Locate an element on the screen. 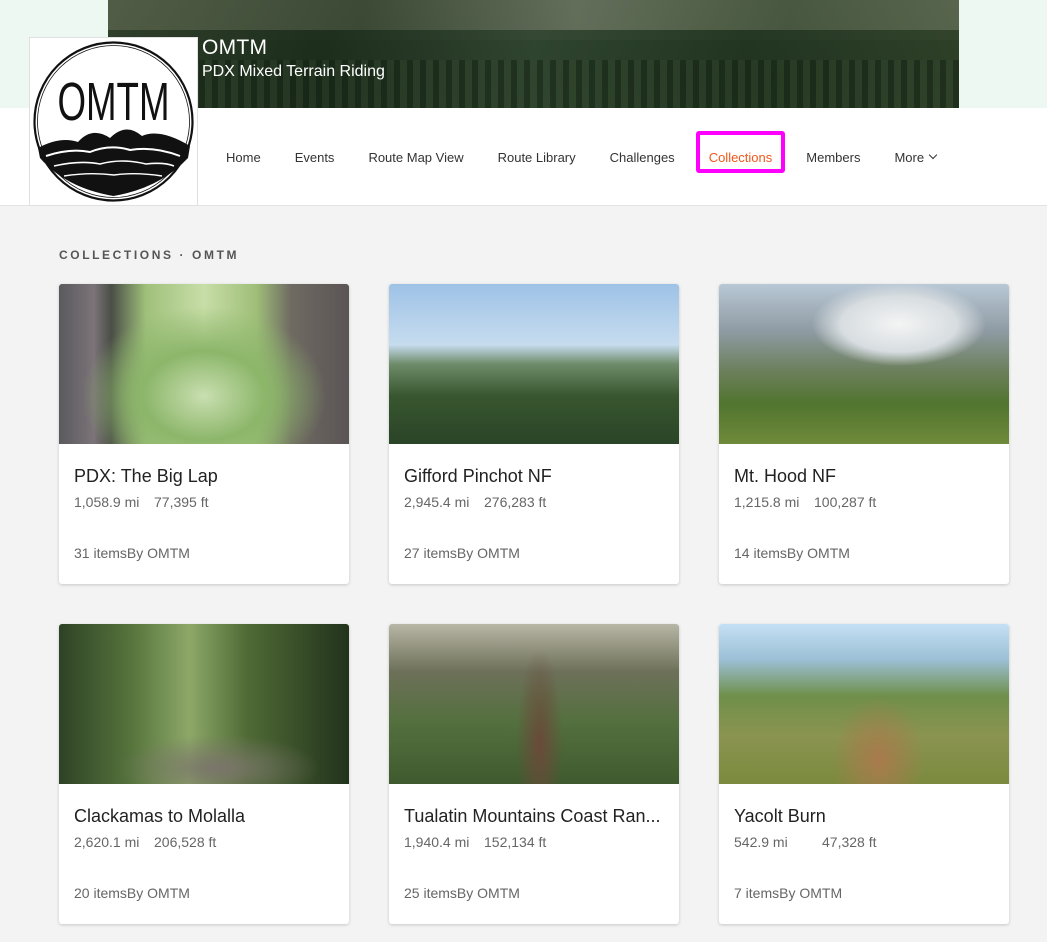  nav-home: Home is located at coordinates (243, 157).